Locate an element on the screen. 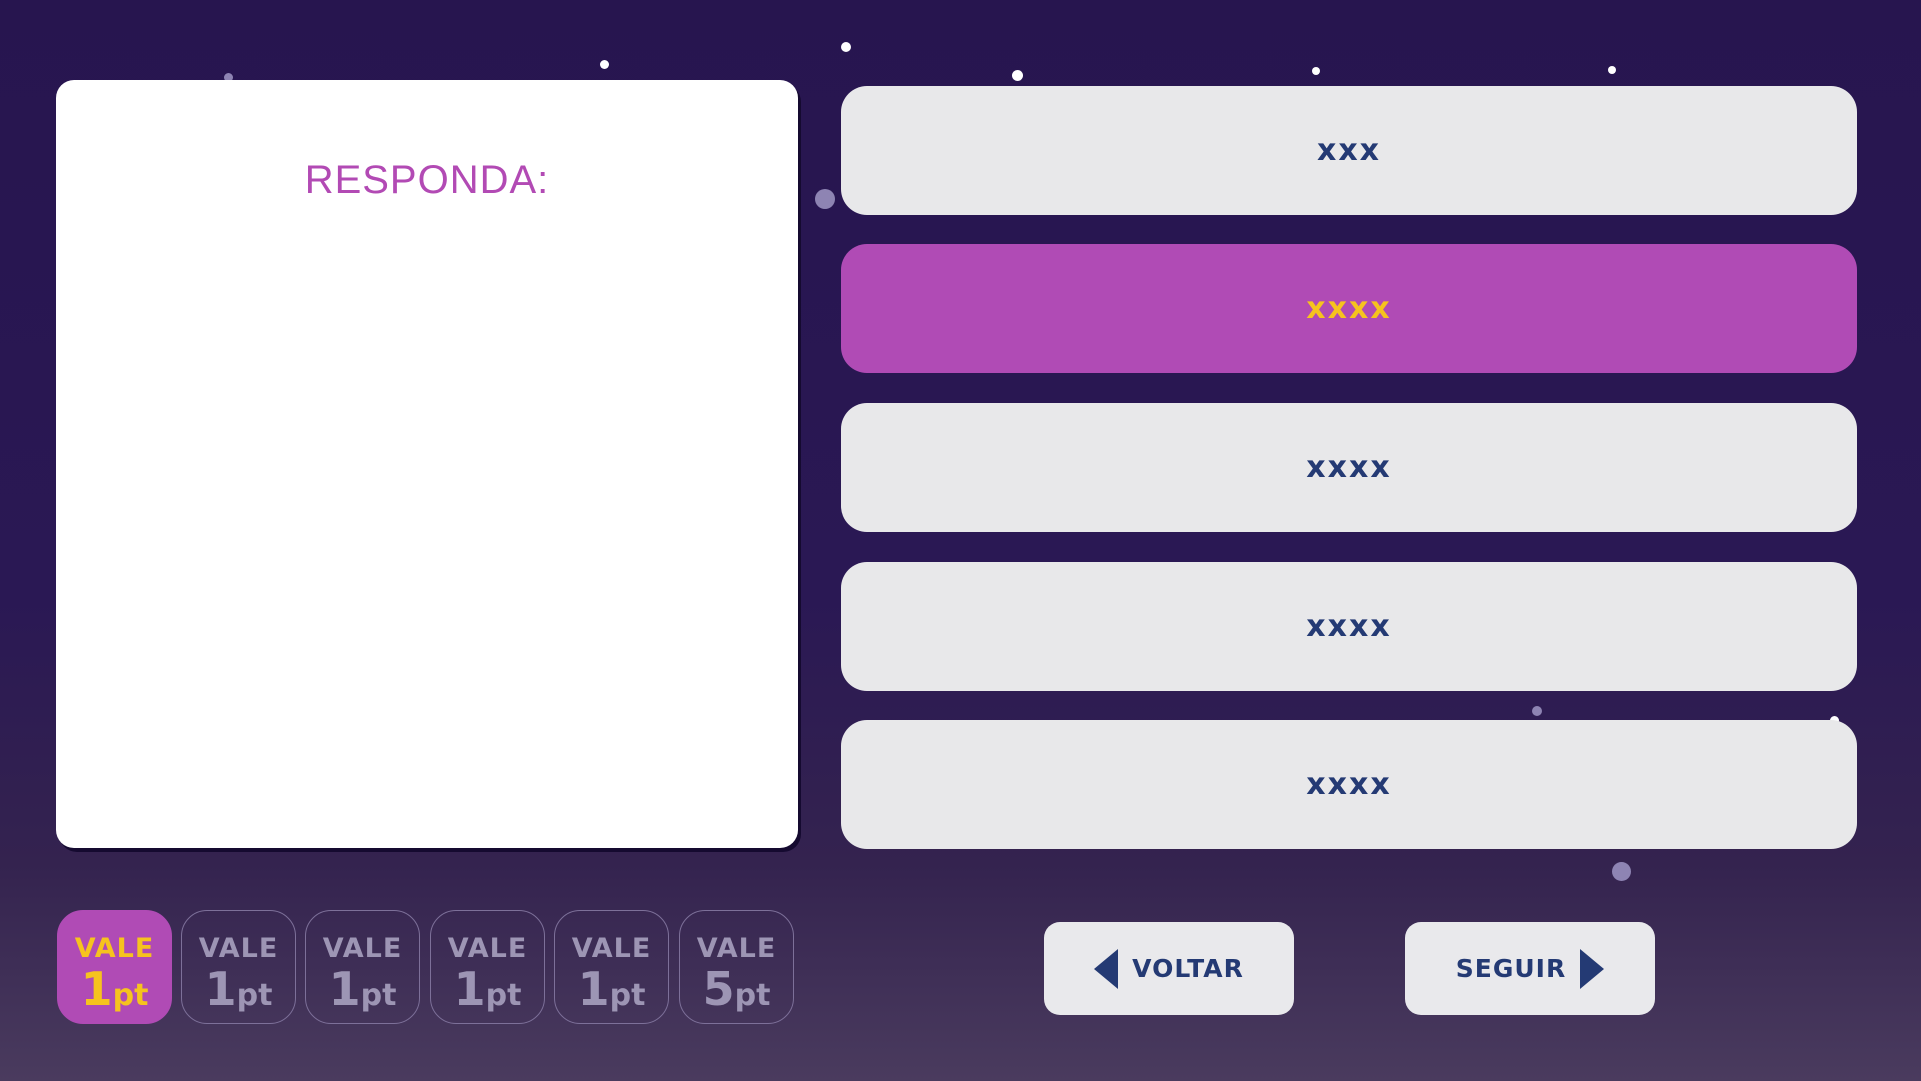 This screenshot has width=1921, height=1081. point-value-tab-6: VALE 5pt is located at coordinates (736, 967).